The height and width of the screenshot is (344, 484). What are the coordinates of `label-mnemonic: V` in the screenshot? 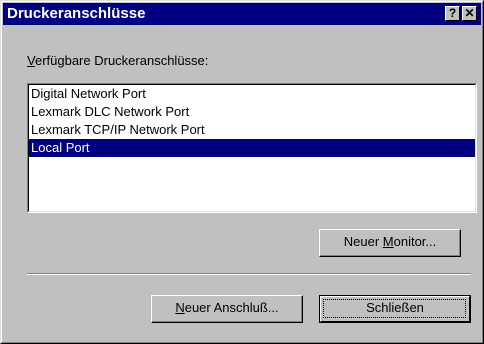 It's located at (31, 60).